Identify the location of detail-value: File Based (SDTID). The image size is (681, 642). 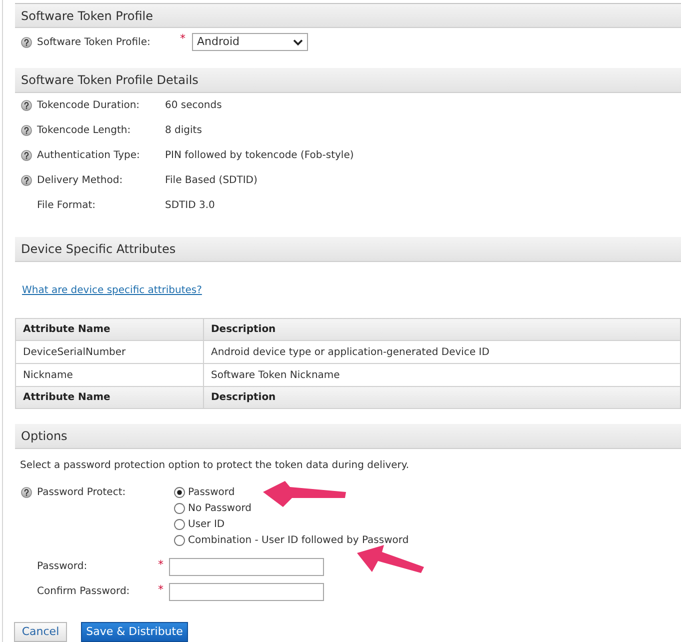
(211, 181).